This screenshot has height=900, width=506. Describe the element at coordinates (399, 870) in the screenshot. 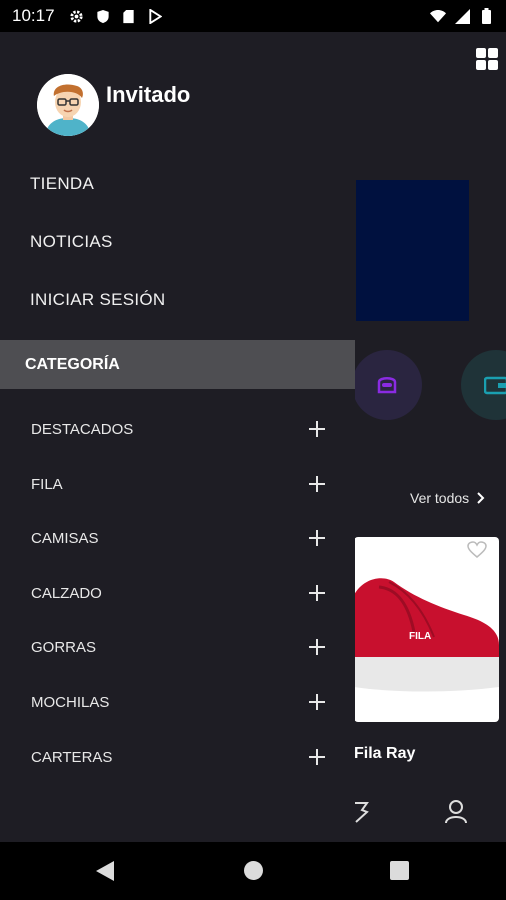

I see `recent-apps-icon` at that location.